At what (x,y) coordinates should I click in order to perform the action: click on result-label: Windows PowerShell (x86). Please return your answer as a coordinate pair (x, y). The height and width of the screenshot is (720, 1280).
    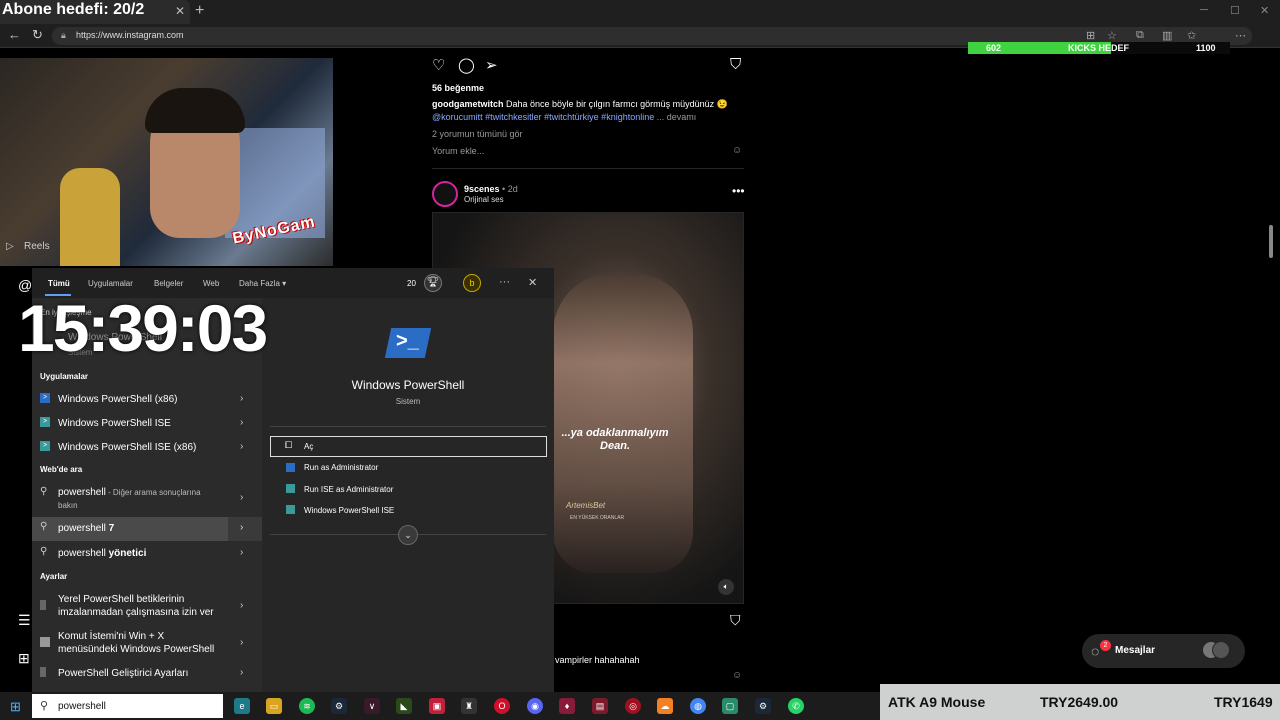
    Looking at the image, I should click on (118, 399).